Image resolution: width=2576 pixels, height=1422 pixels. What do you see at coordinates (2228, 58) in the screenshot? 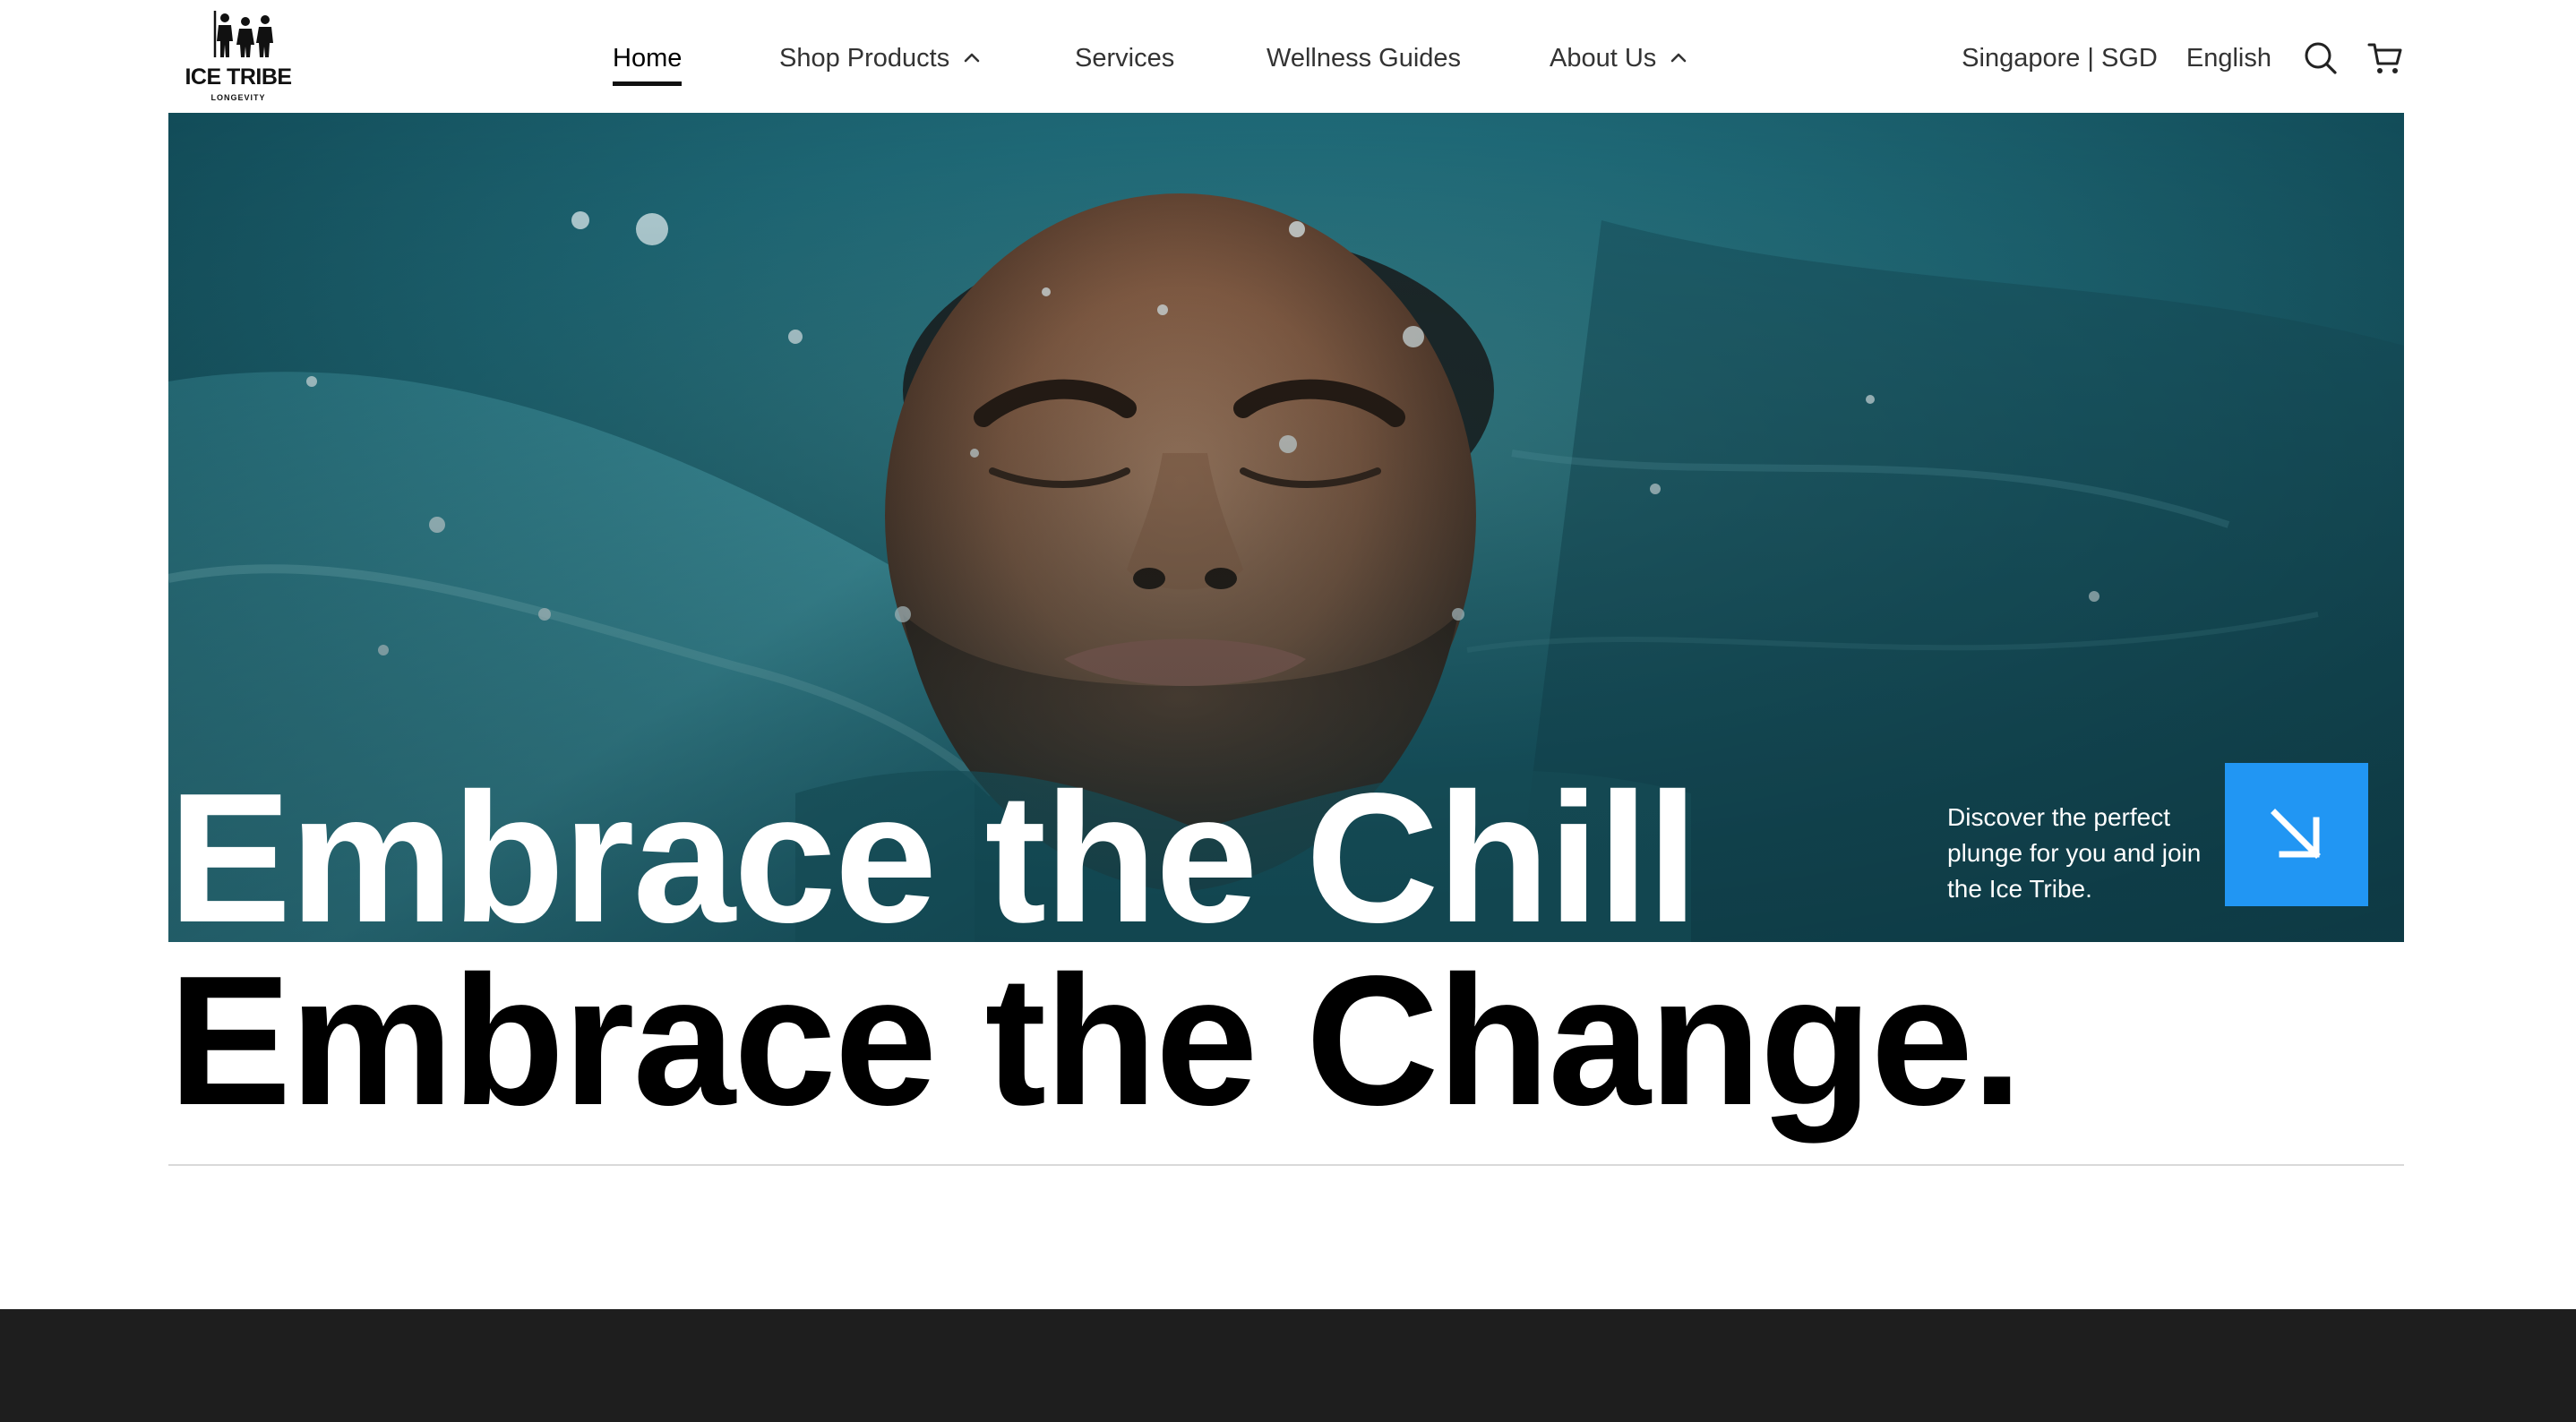
I see `language-selector: English` at bounding box center [2228, 58].